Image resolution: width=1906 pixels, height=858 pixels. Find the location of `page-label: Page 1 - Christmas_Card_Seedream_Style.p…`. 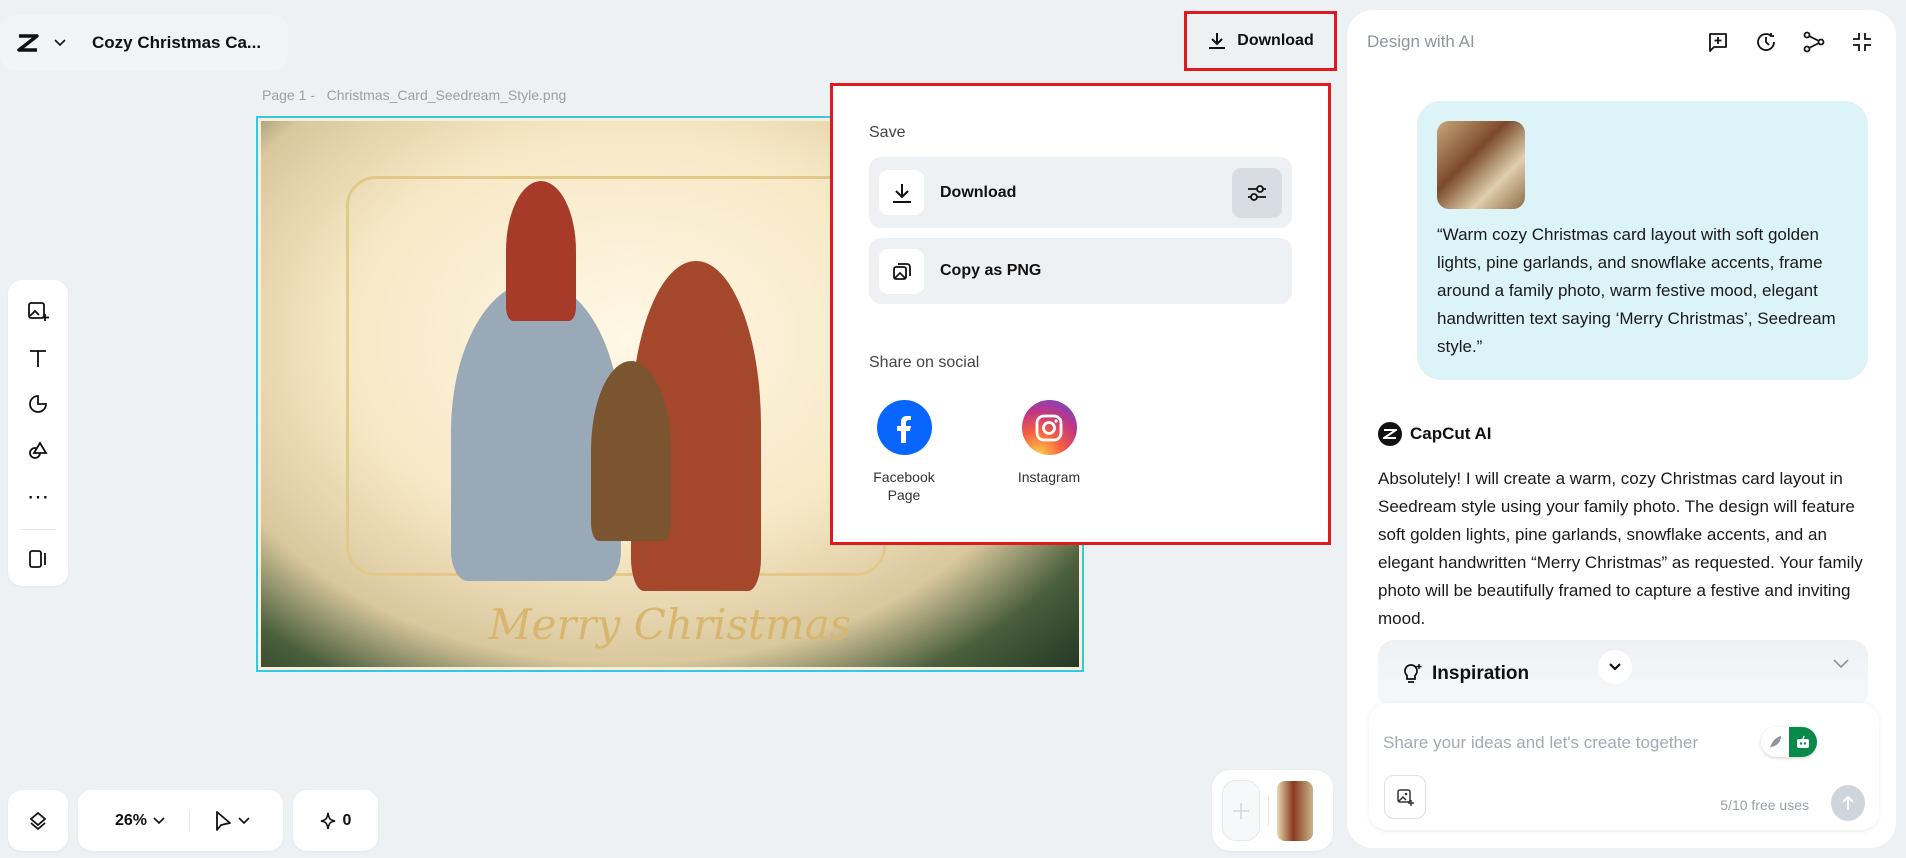

page-label: Page 1 - Christmas_Card_Seedream_Style.p… is located at coordinates (414, 95).